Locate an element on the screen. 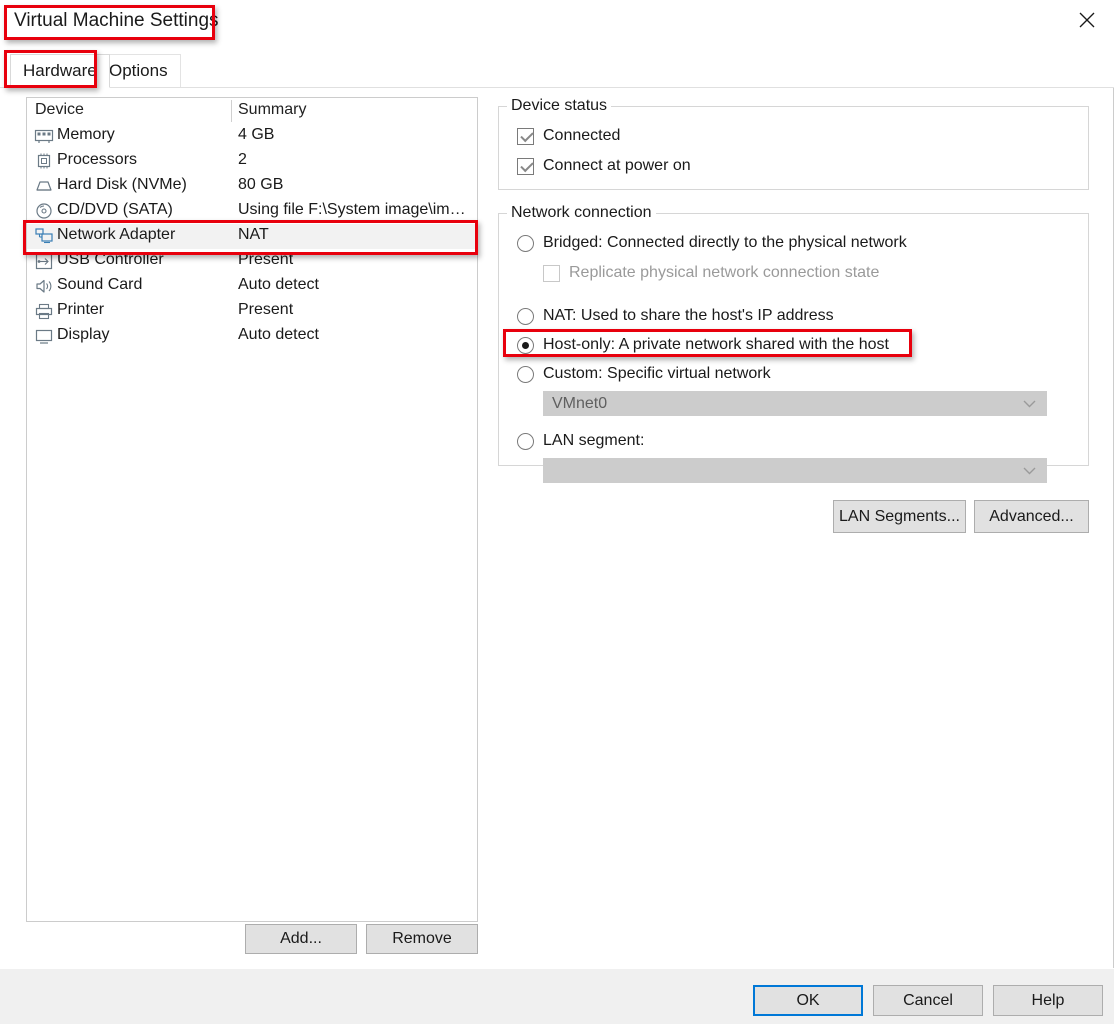 Image resolution: width=1114 pixels, height=1024 pixels. table-row: Printer Present is located at coordinates (252, 311).